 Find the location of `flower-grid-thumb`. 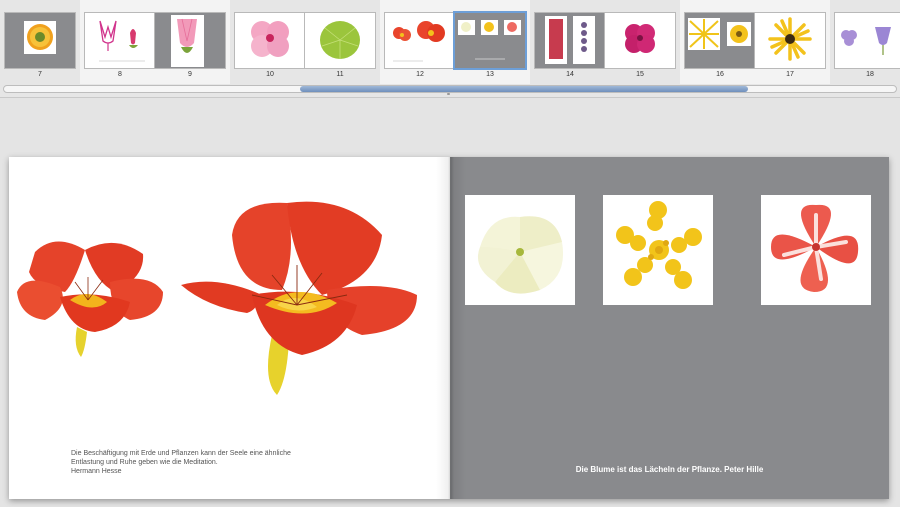

flower-grid-thumb is located at coordinates (489, 40).